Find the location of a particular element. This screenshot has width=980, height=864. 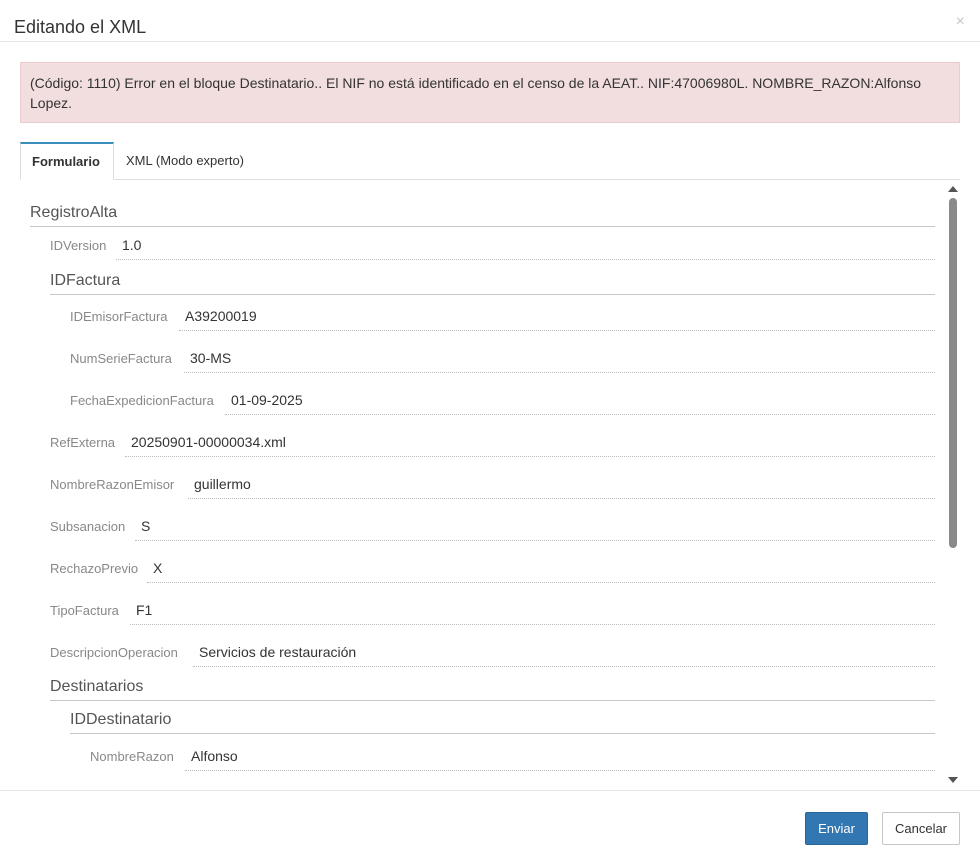

idversion-input: 1.0 is located at coordinates (525, 244).